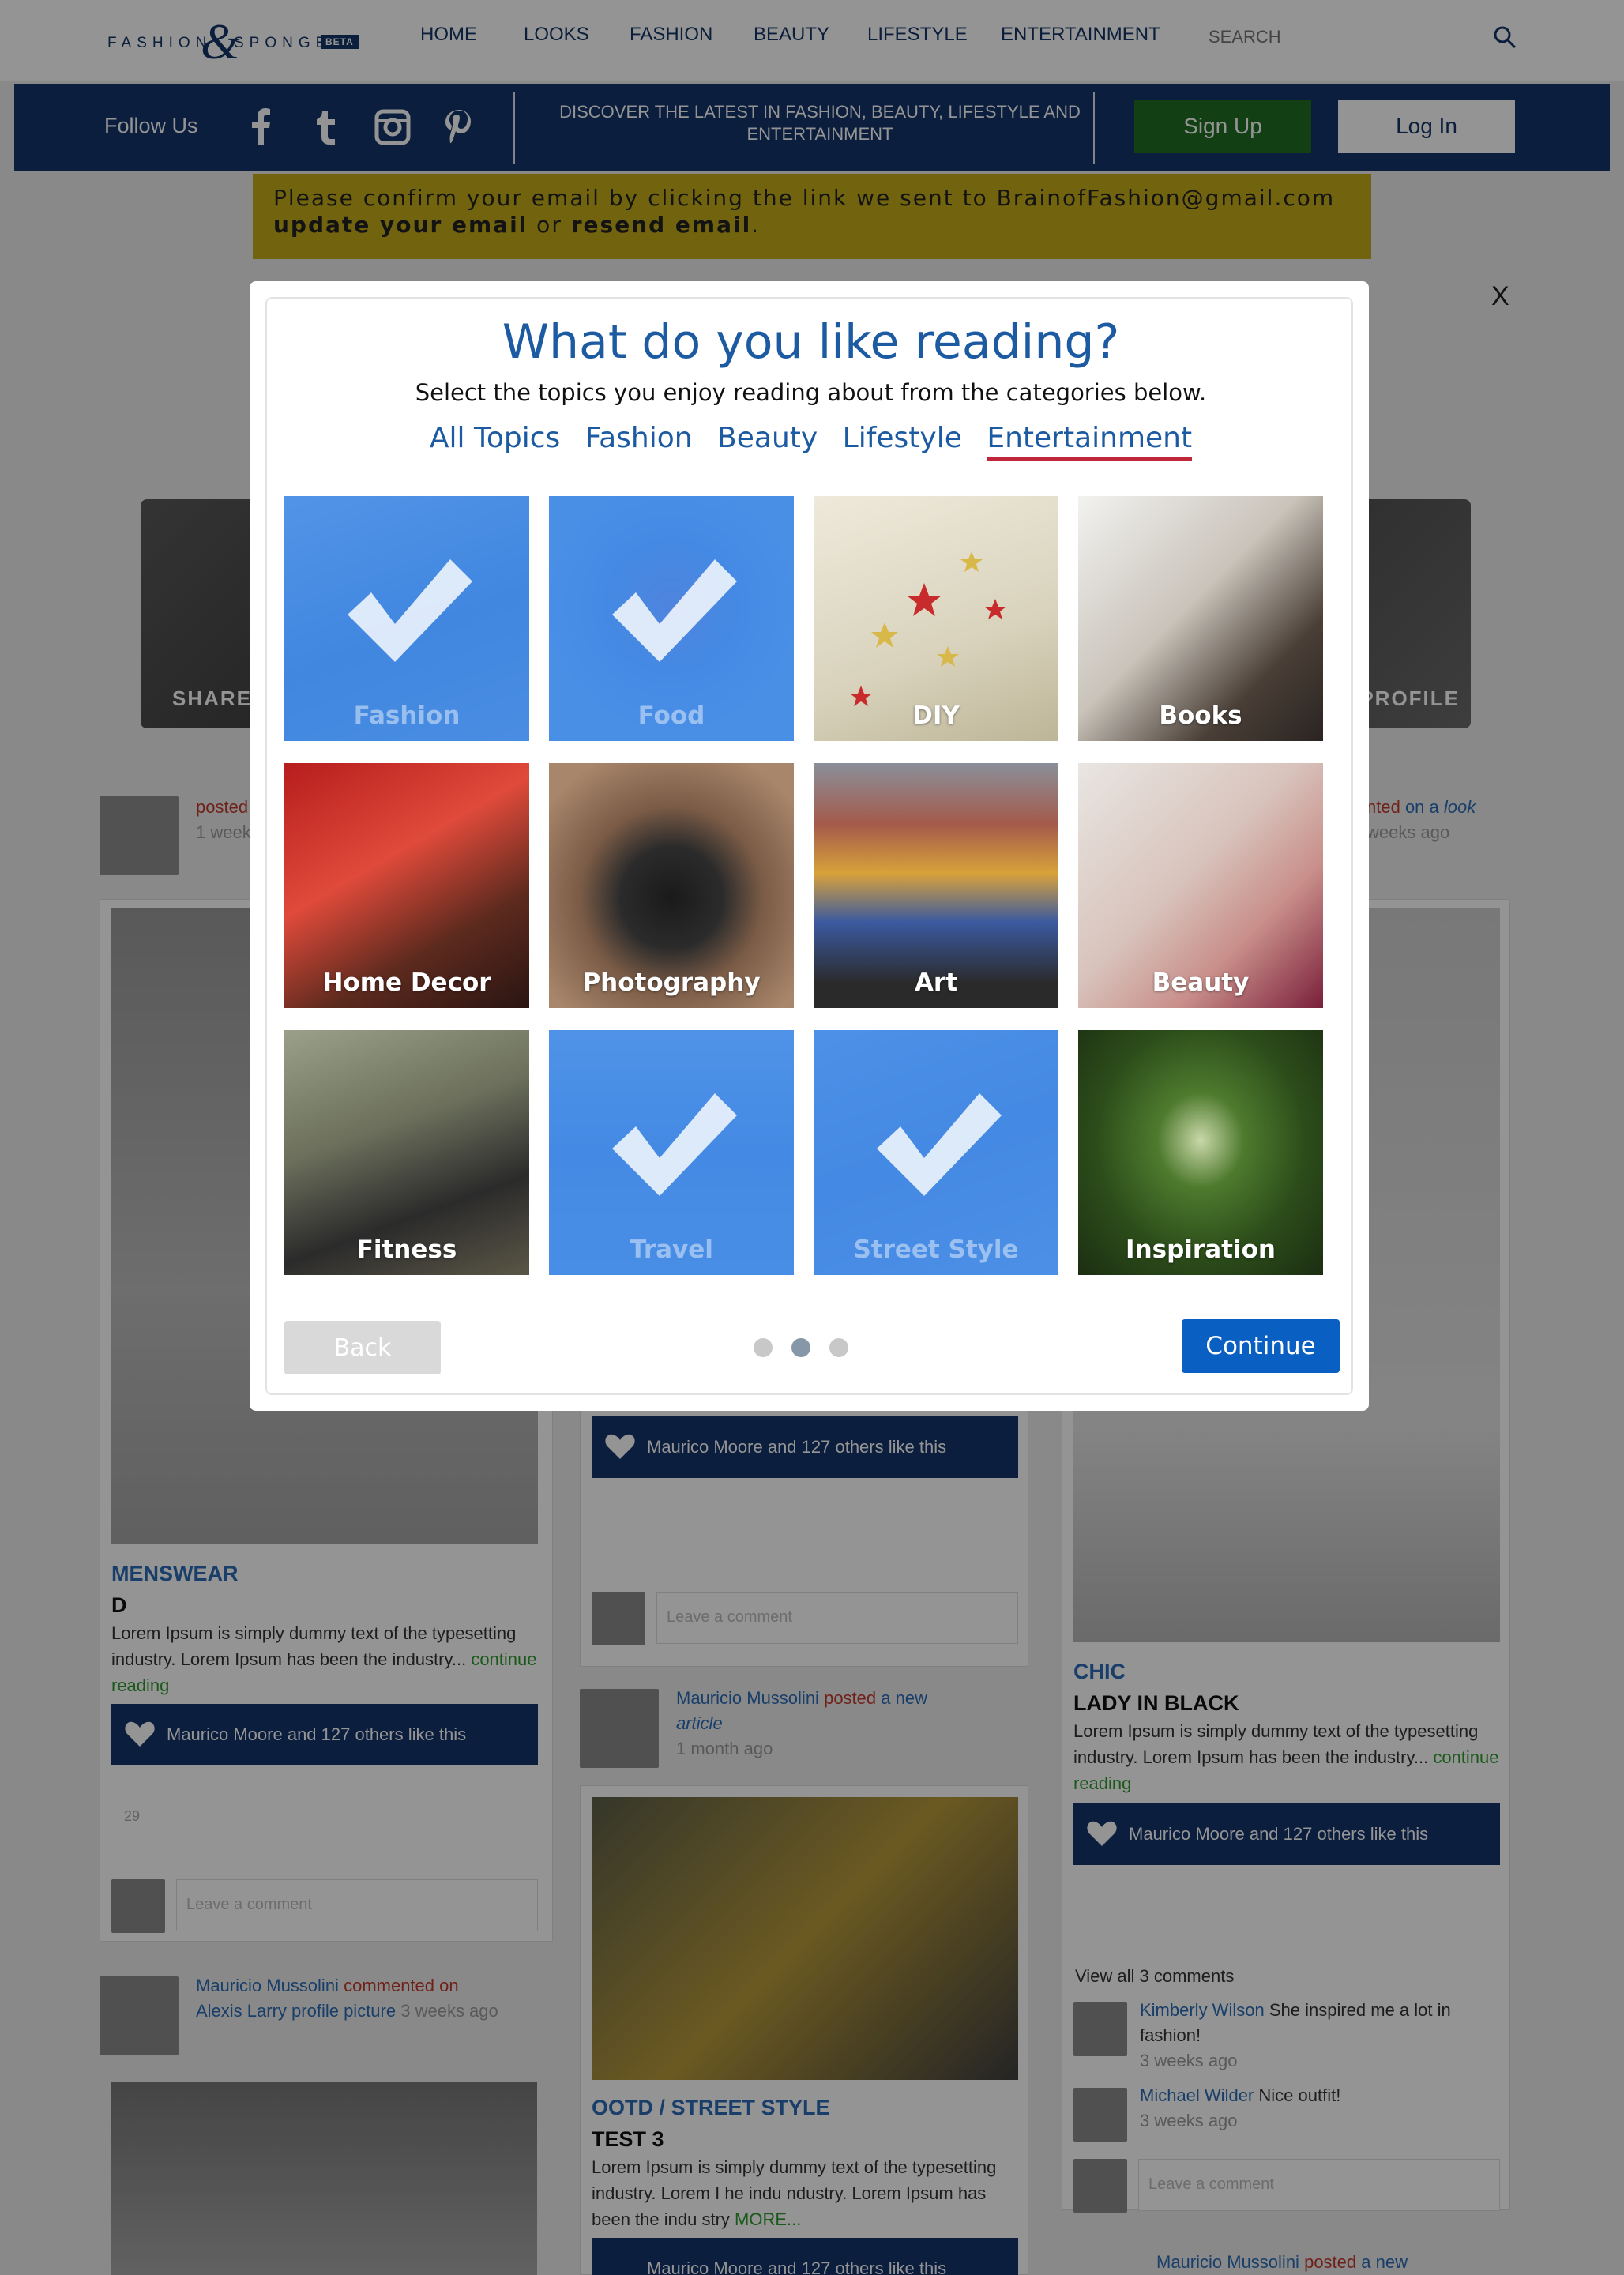 This screenshot has width=1624, height=2275. Describe the element at coordinates (936, 715) in the screenshot. I see `topic-label: DIY` at that location.